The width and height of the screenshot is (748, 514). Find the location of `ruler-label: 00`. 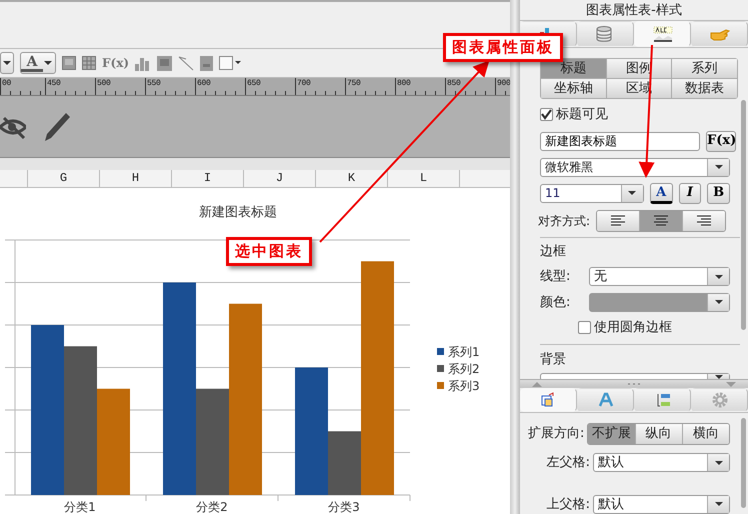

ruler-label: 00 is located at coordinates (7, 83).